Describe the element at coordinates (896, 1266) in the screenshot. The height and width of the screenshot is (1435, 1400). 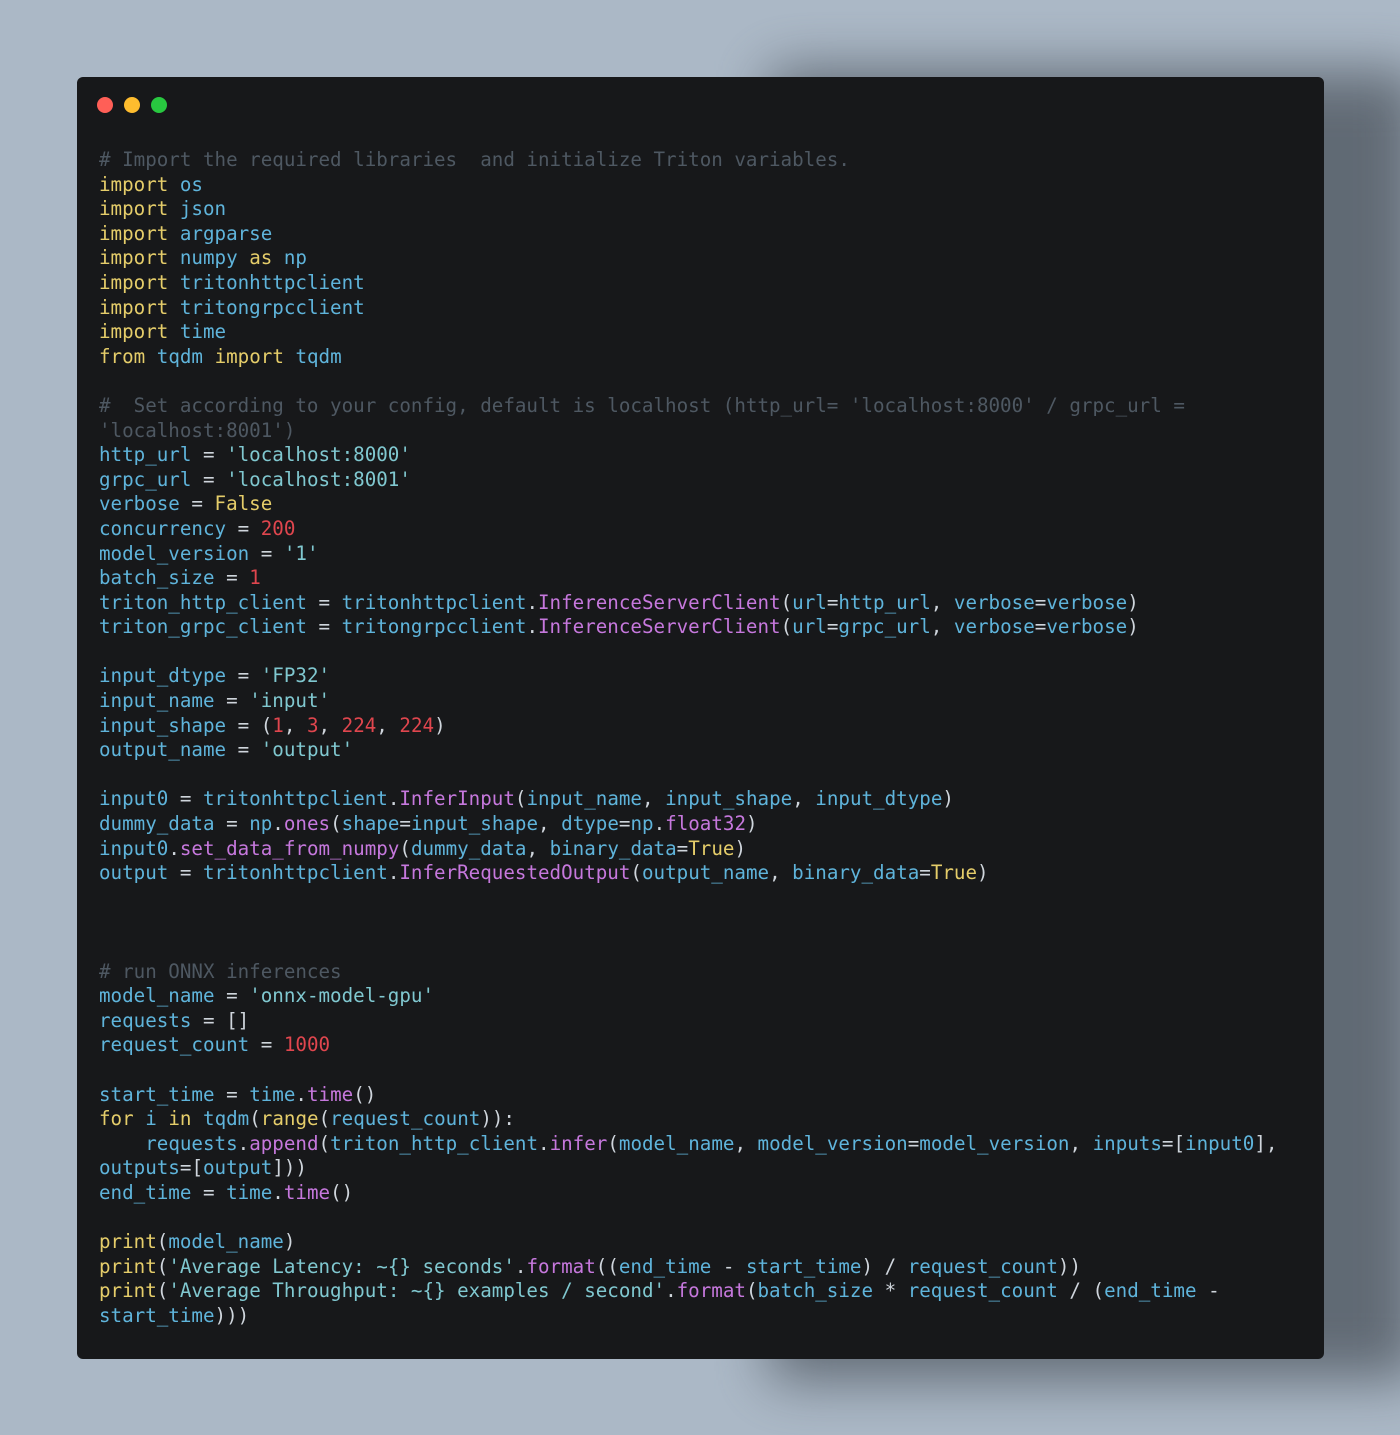
I see `code-token-op: /` at that location.